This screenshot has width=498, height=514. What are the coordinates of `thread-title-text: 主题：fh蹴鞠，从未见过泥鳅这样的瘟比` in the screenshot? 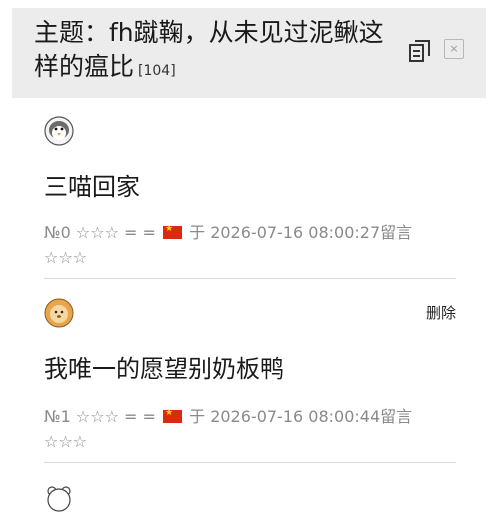 It's located at (209, 49).